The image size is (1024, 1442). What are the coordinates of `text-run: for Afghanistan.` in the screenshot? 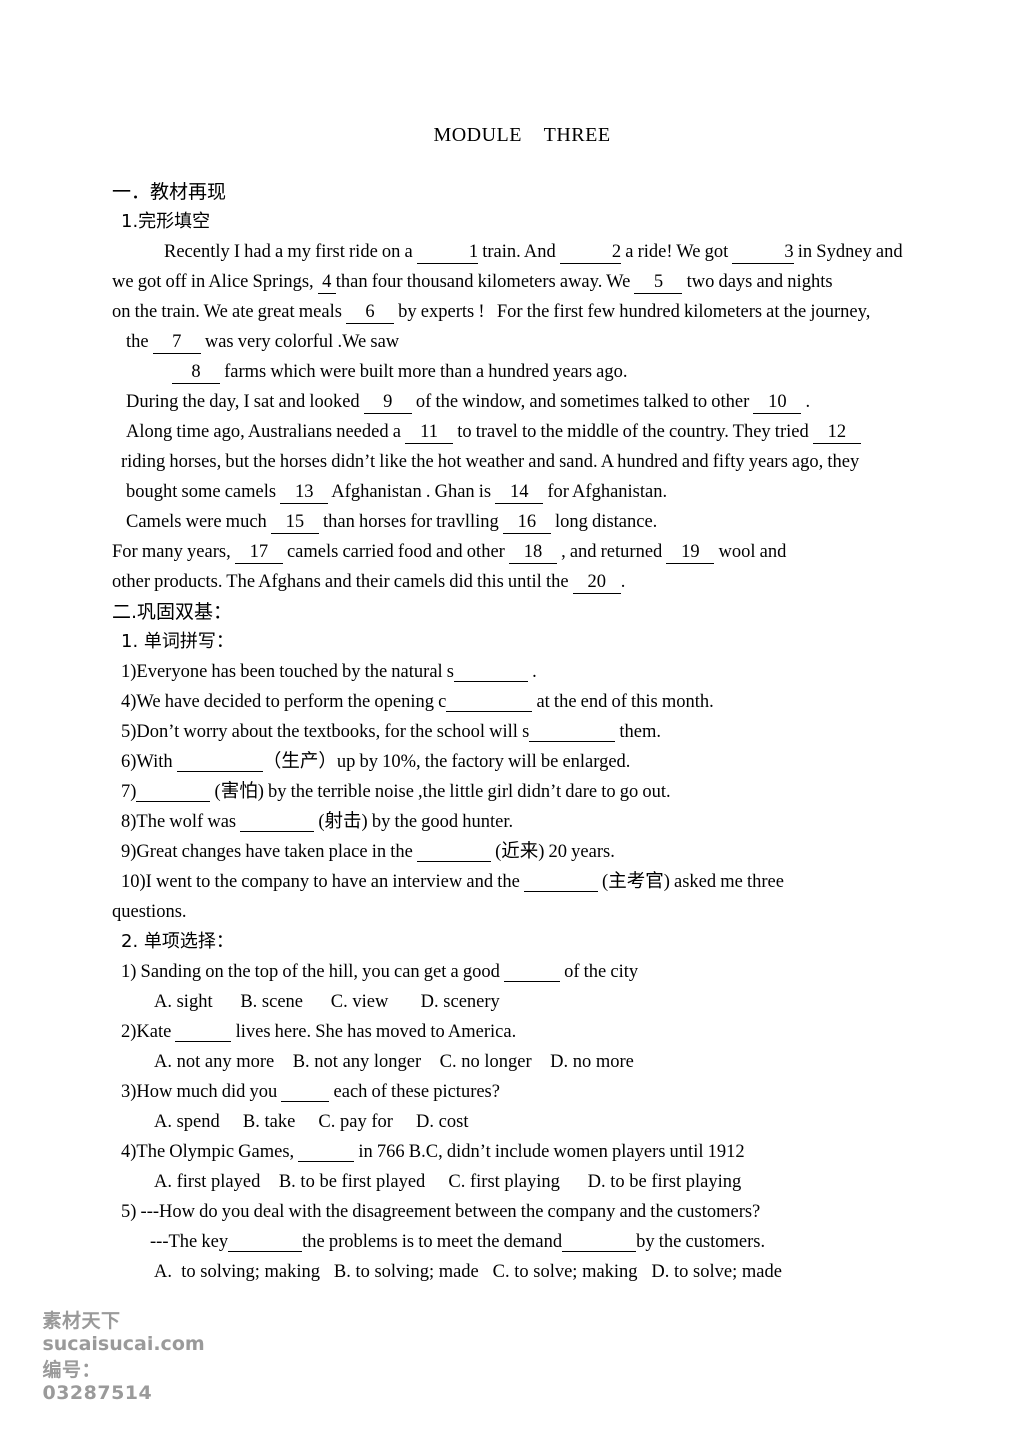 It's located at (605, 492).